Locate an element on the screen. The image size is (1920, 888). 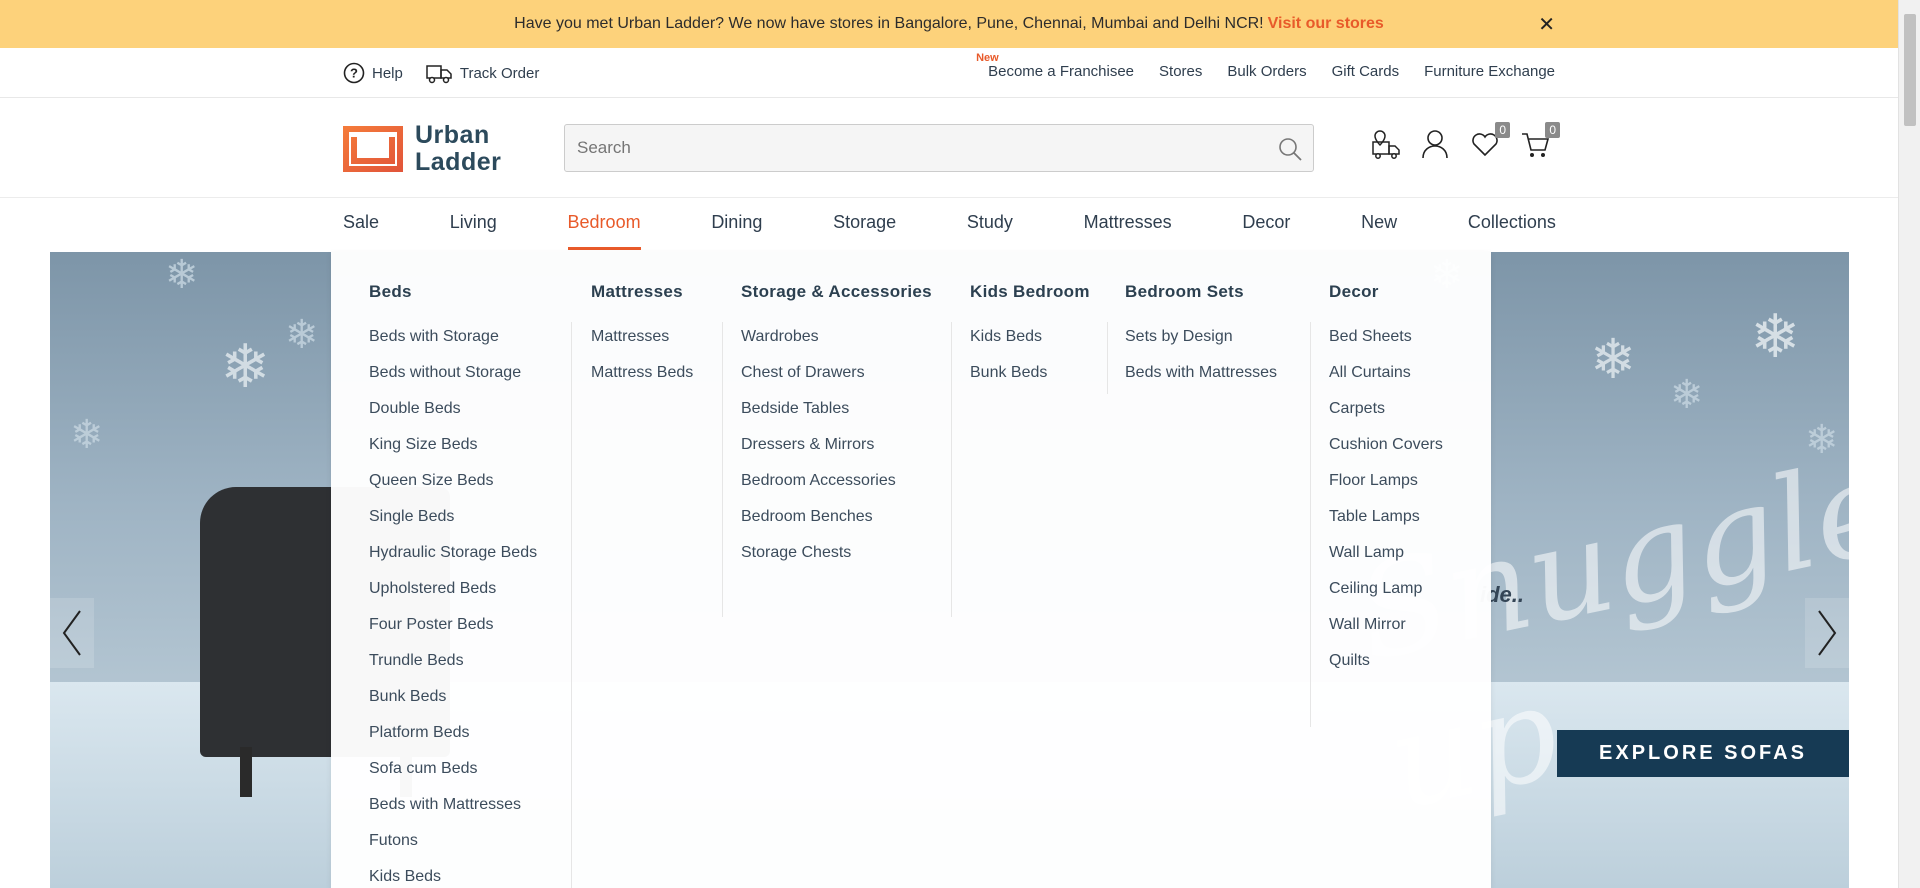
menu-heading: Decor is located at coordinates (1386, 292).